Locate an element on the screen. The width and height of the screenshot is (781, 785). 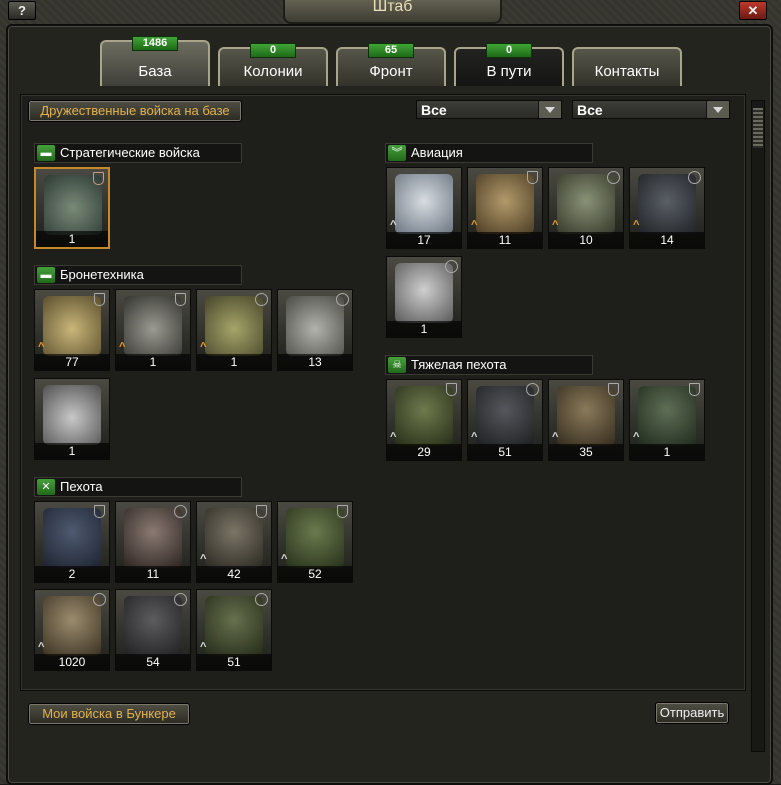
unit-card: 13 is located at coordinates (315, 330).